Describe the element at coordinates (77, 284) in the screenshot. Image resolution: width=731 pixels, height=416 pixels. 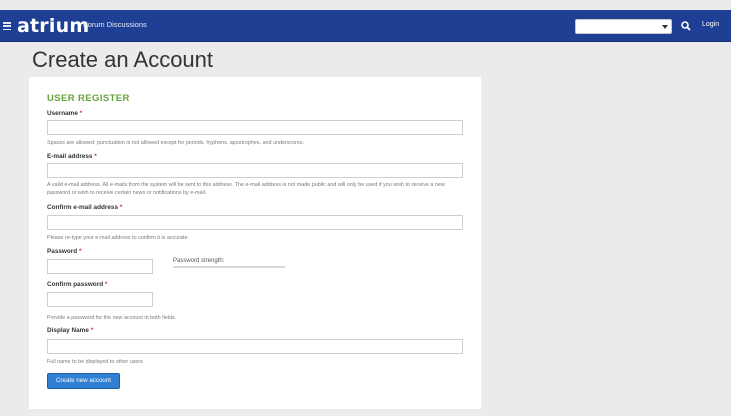
I see `confirm-password-label: Confirm password *` at that location.